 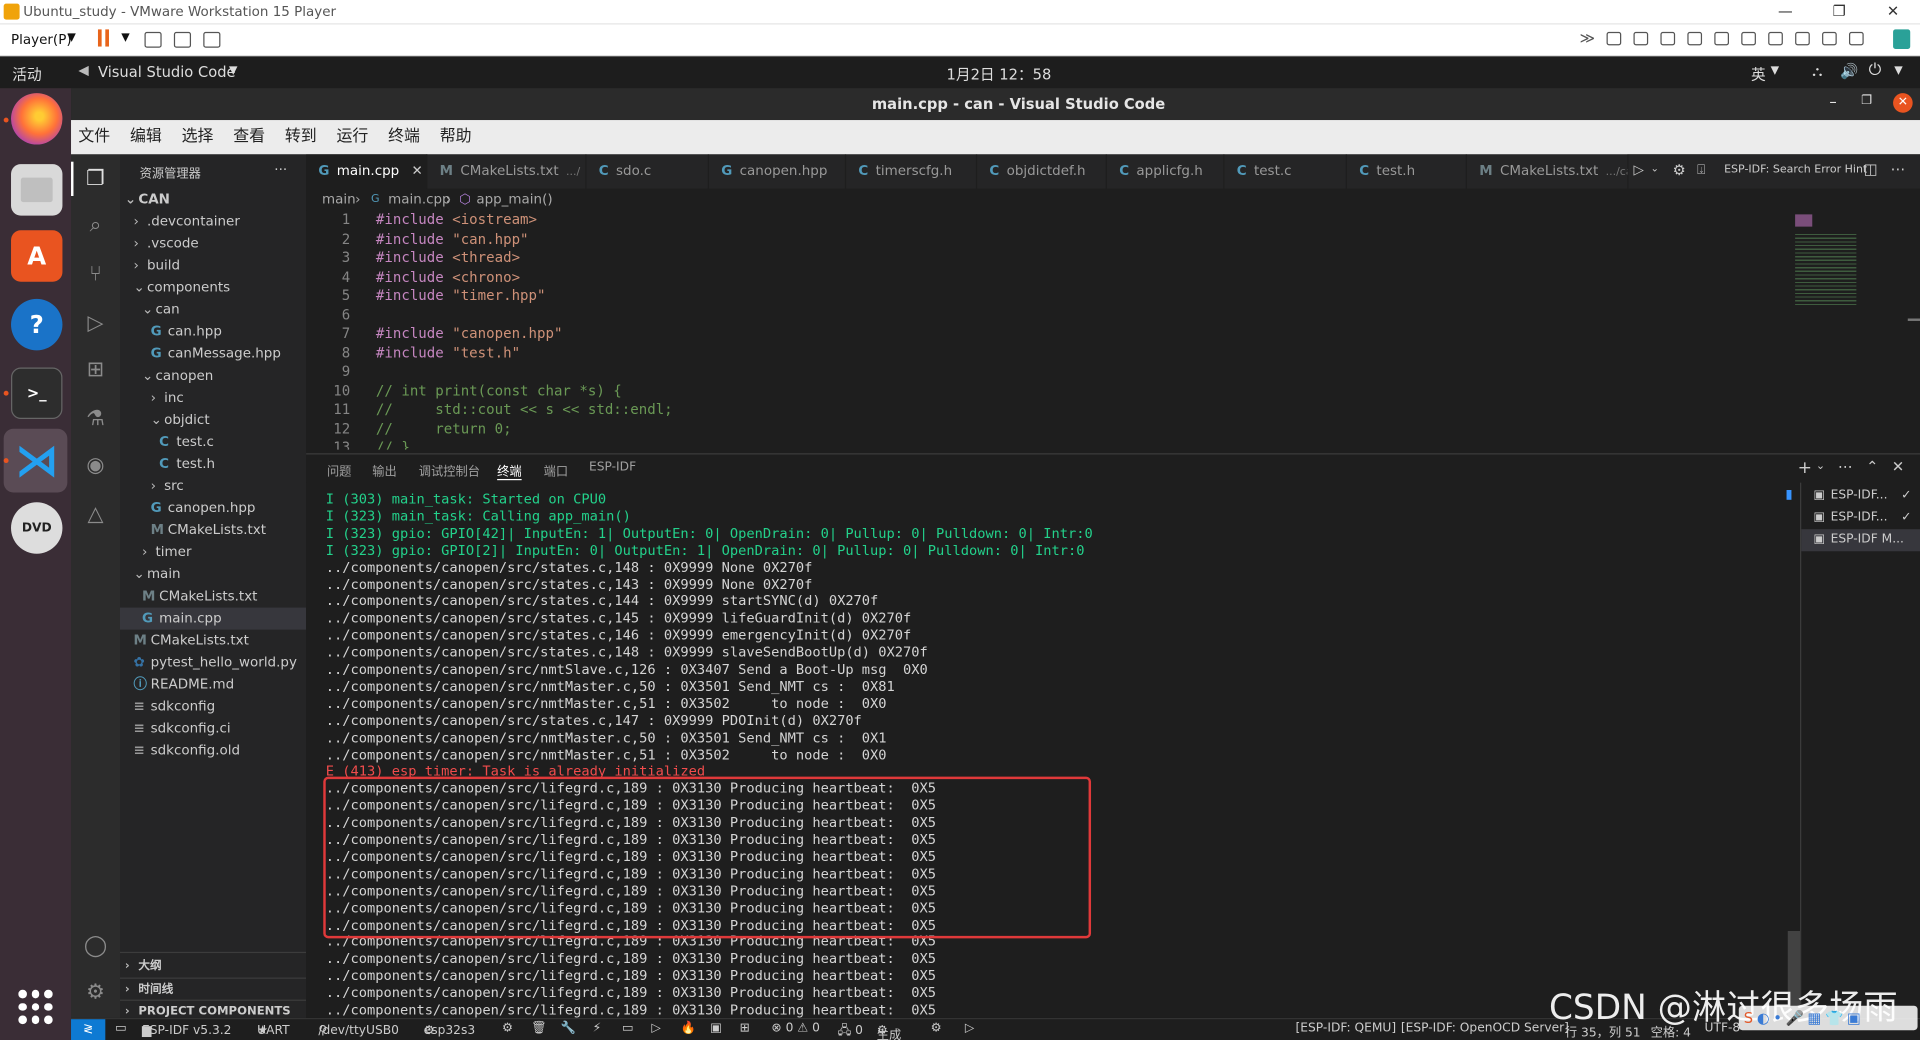 I want to click on openocd-status: [ESP-IDF: OpenOCD Server], so click(x=1485, y=1028).